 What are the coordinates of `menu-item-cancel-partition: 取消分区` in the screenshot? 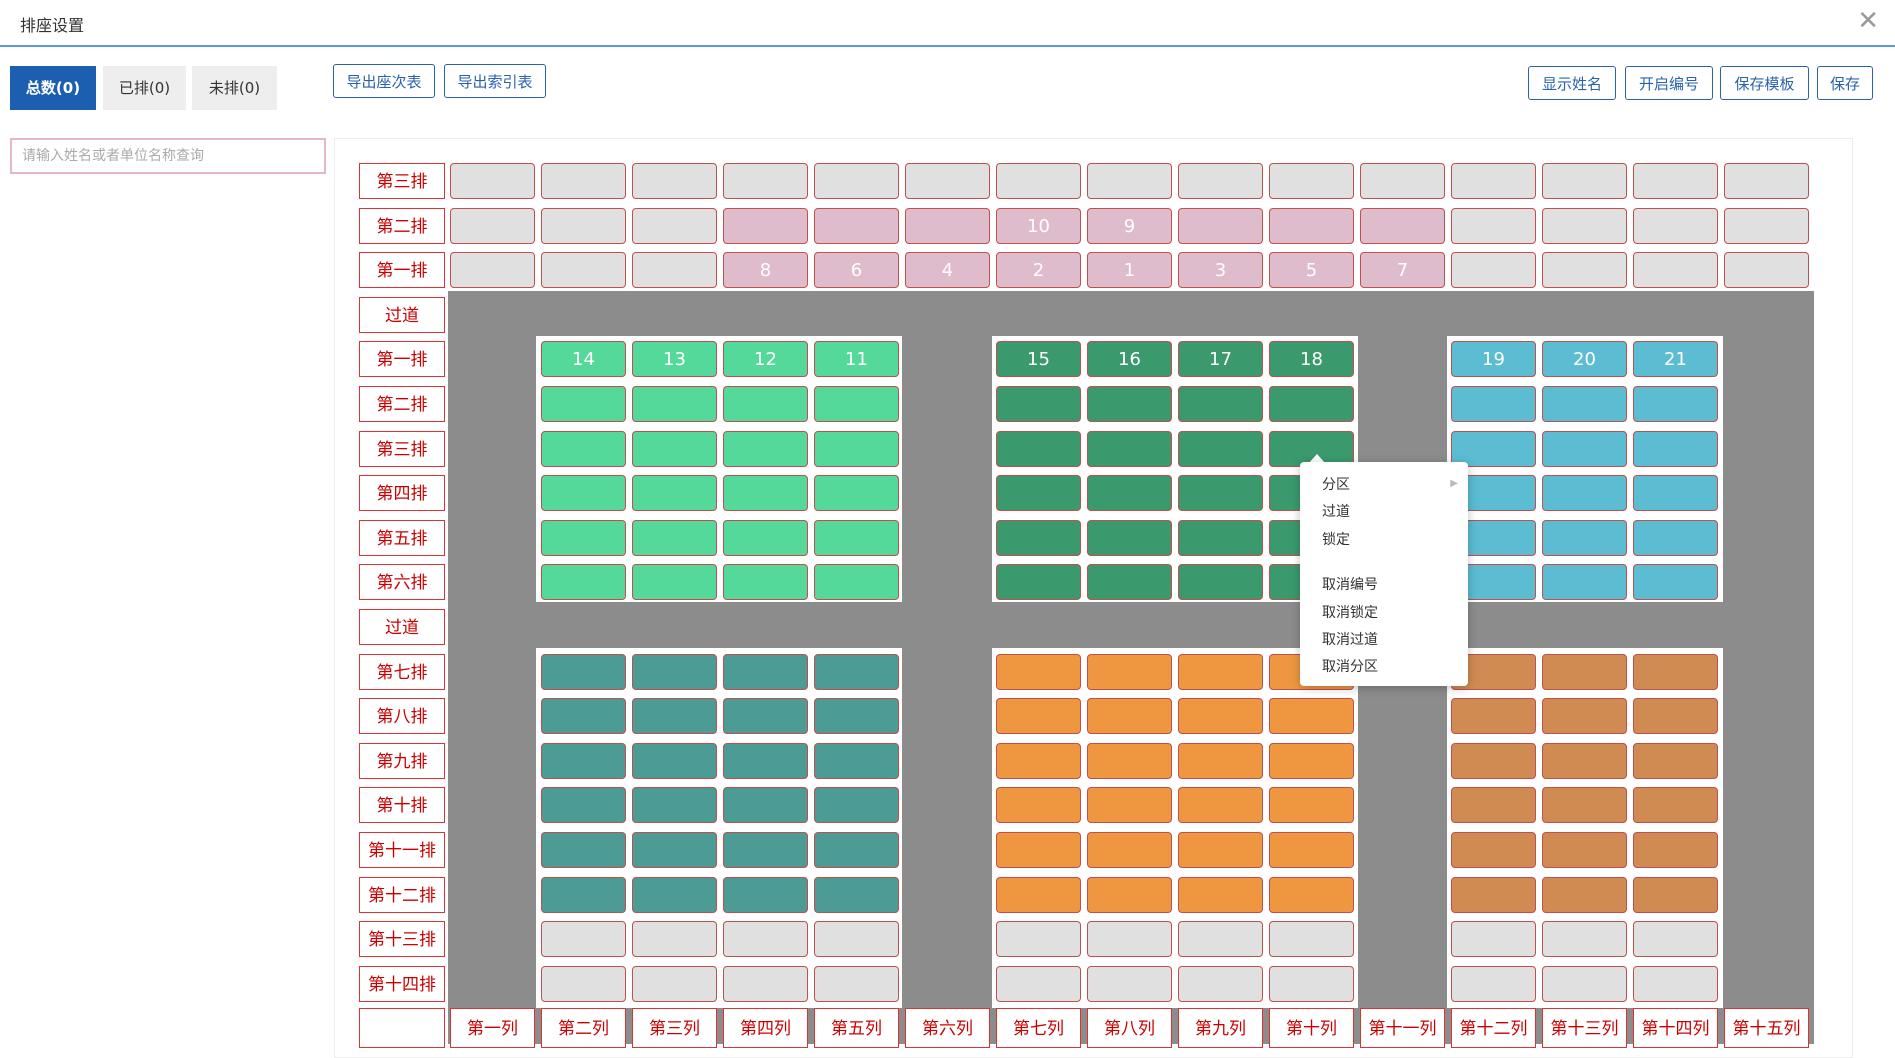 It's located at (1350, 666).